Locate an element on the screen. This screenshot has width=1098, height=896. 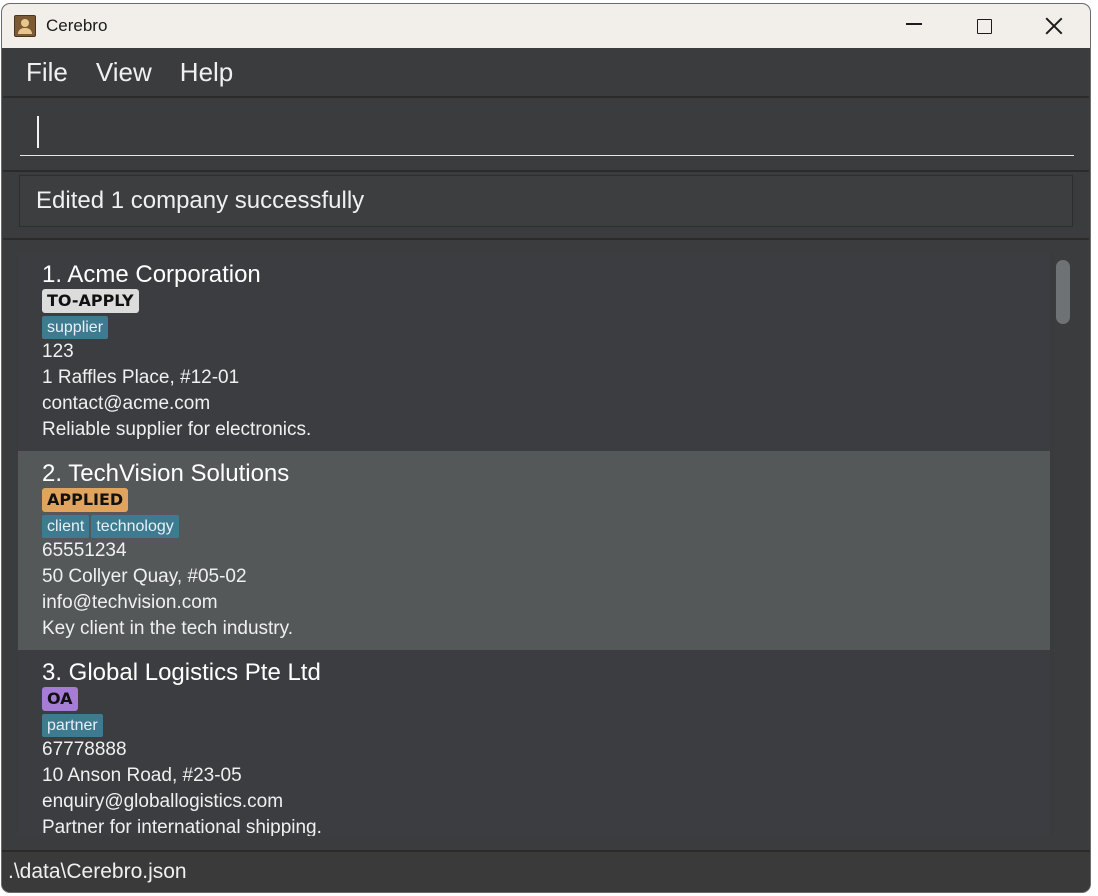
tag-chip: partner is located at coordinates (72, 725).